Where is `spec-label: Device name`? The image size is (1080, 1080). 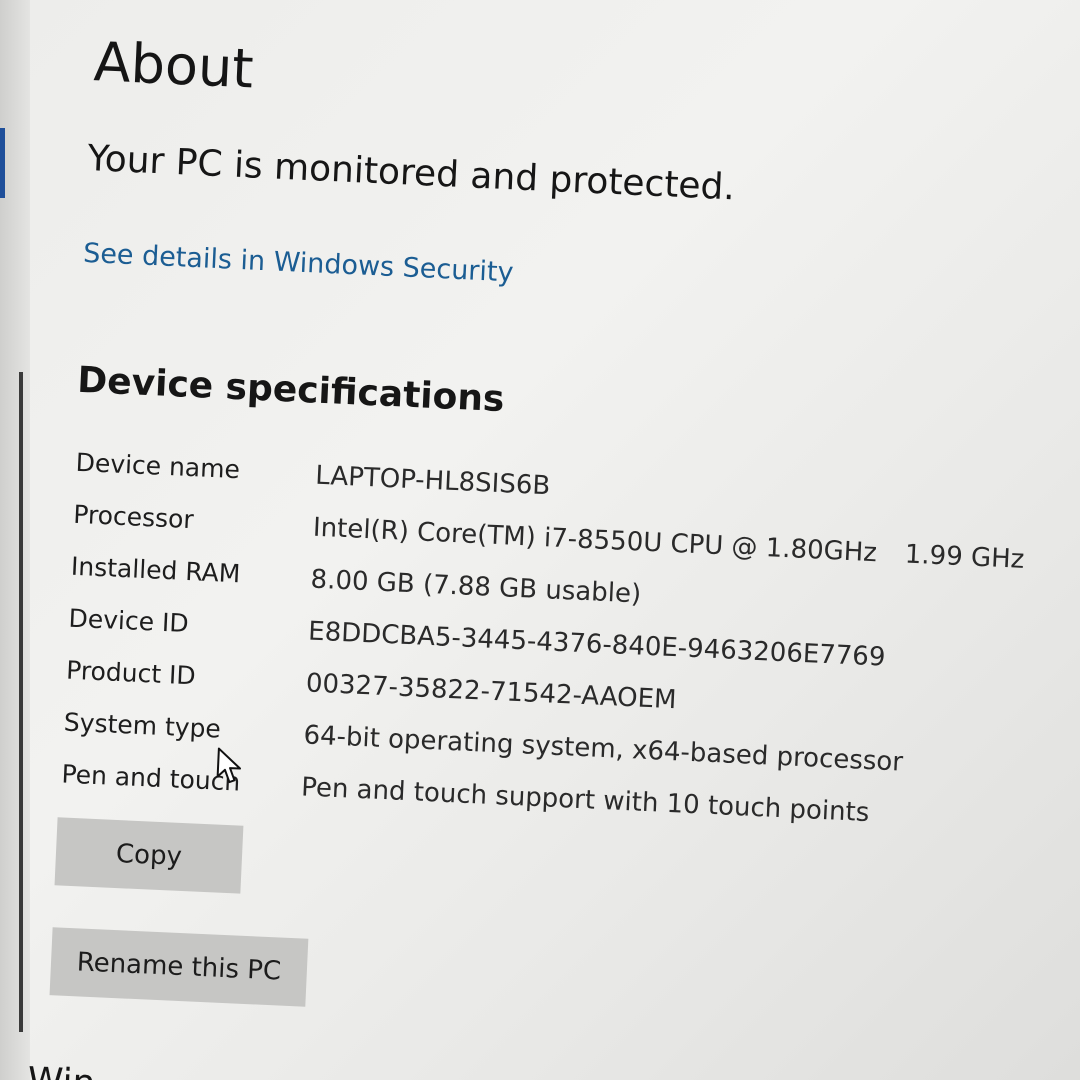 spec-label: Device name is located at coordinates (158, 466).